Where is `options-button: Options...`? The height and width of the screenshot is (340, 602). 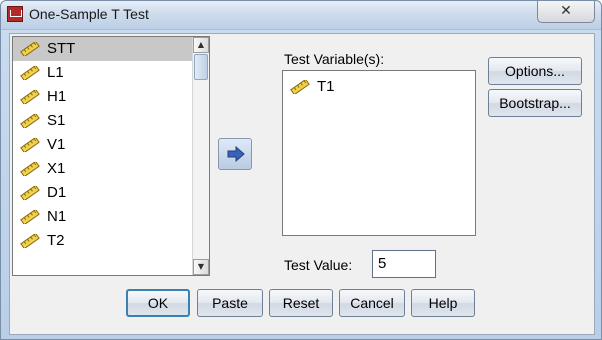 options-button: Options... is located at coordinates (535, 71).